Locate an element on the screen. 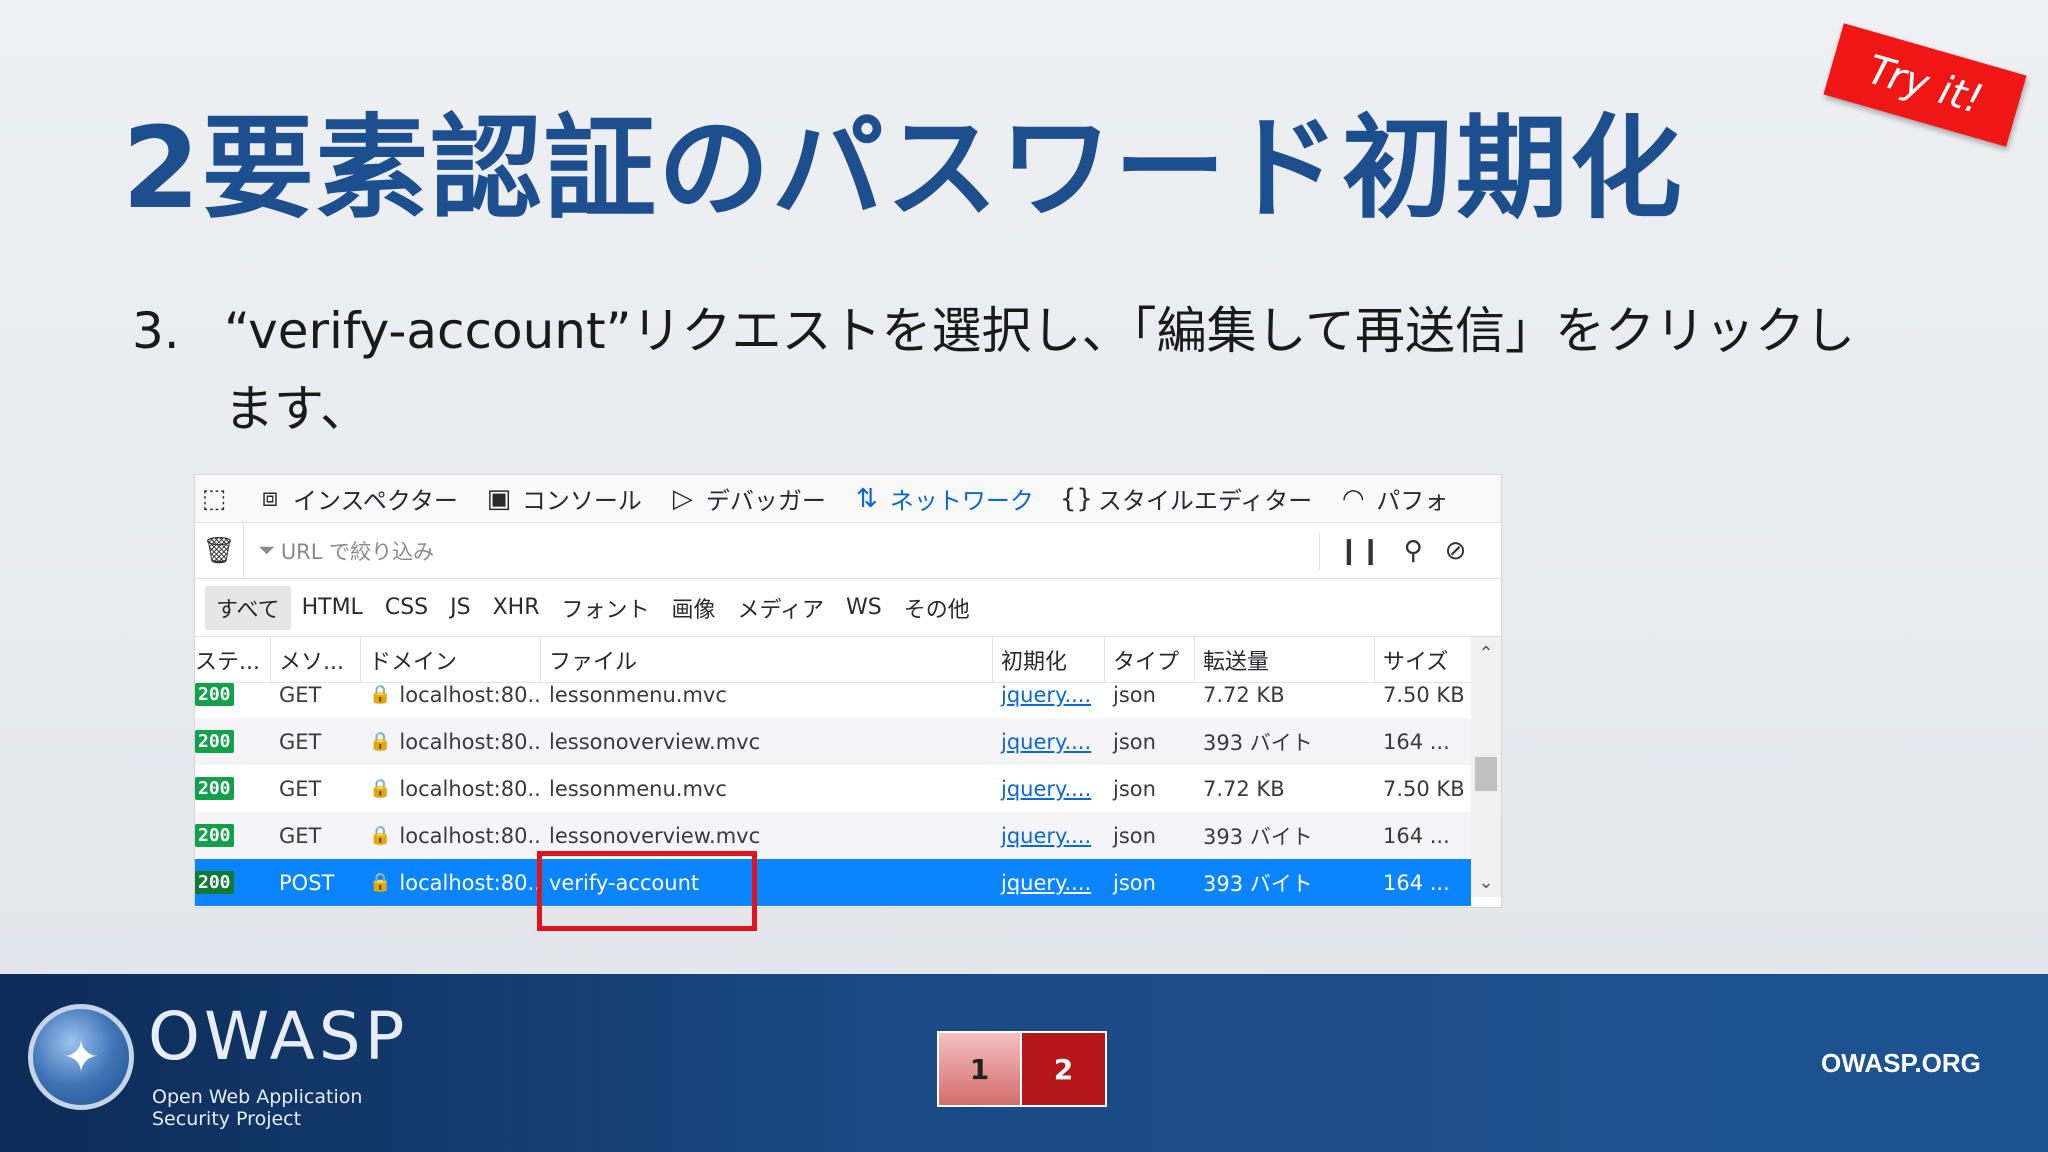  tab-picker: ⬚ is located at coordinates (214, 499).